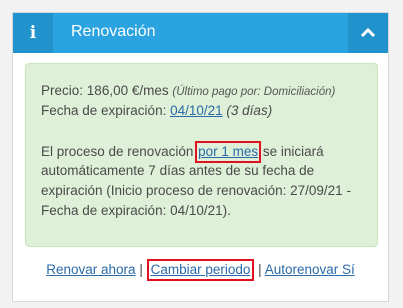 The width and height of the screenshot is (403, 308). I want to click on expiry-date-link: 04/10/21, so click(196, 110).